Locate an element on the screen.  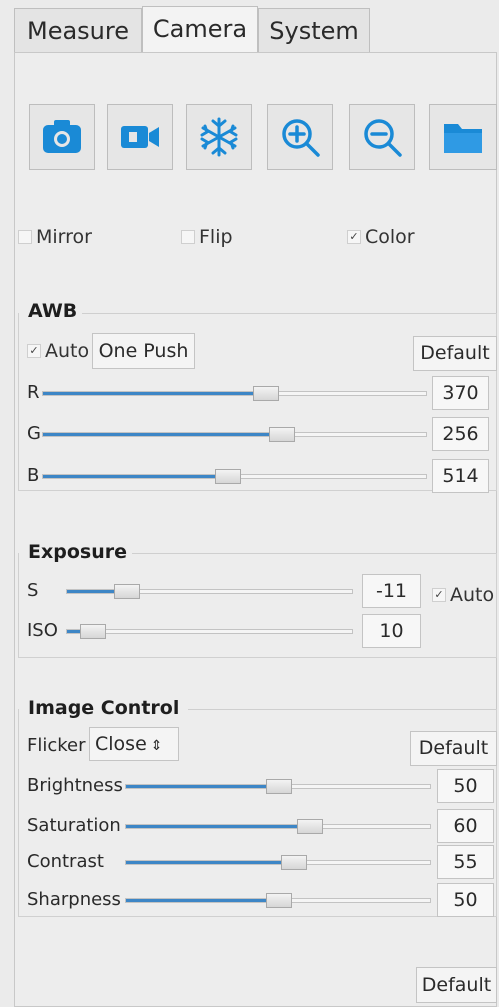
exposure-auto-label: Auto is located at coordinates (472, 595).